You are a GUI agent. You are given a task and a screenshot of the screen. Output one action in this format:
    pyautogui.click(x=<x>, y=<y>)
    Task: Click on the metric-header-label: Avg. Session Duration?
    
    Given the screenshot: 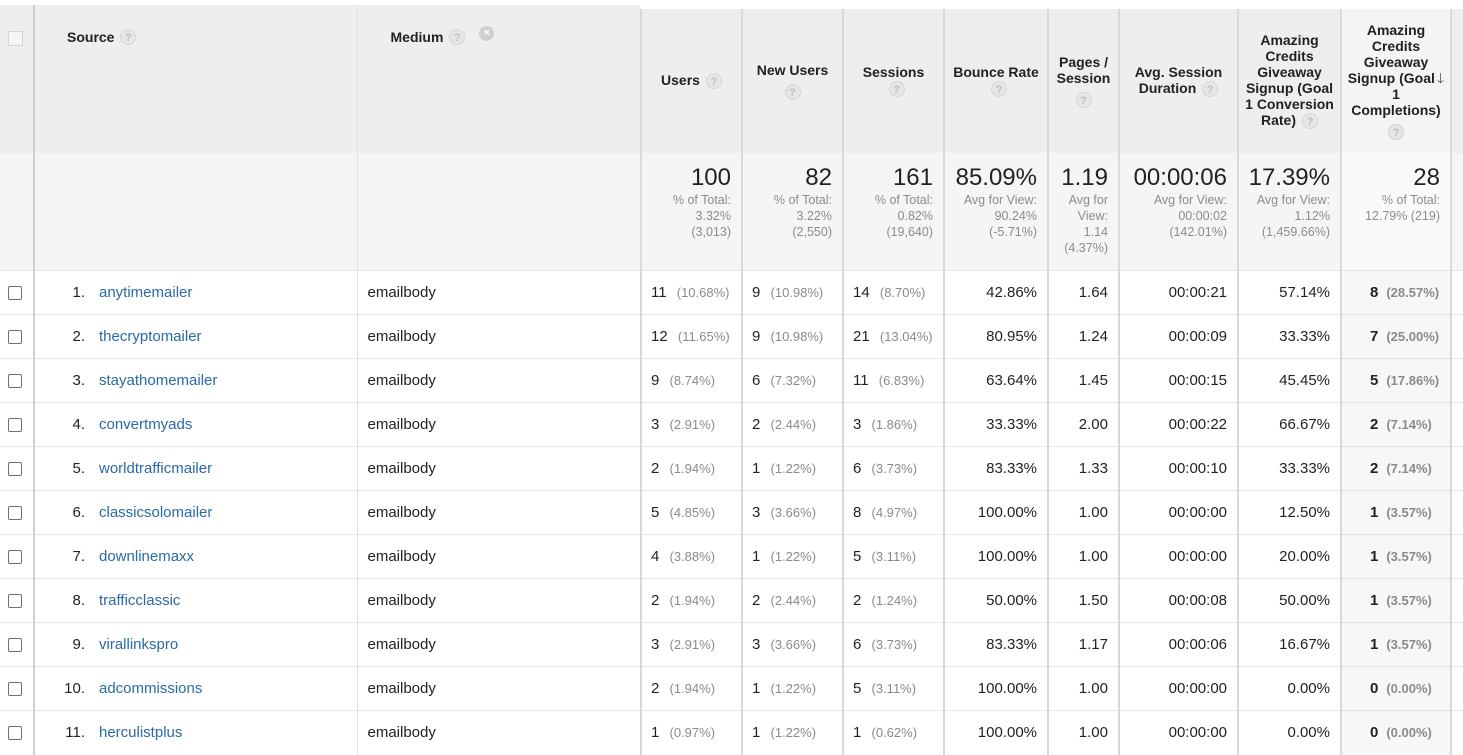 What is the action you would take?
    pyautogui.click(x=1178, y=81)
    